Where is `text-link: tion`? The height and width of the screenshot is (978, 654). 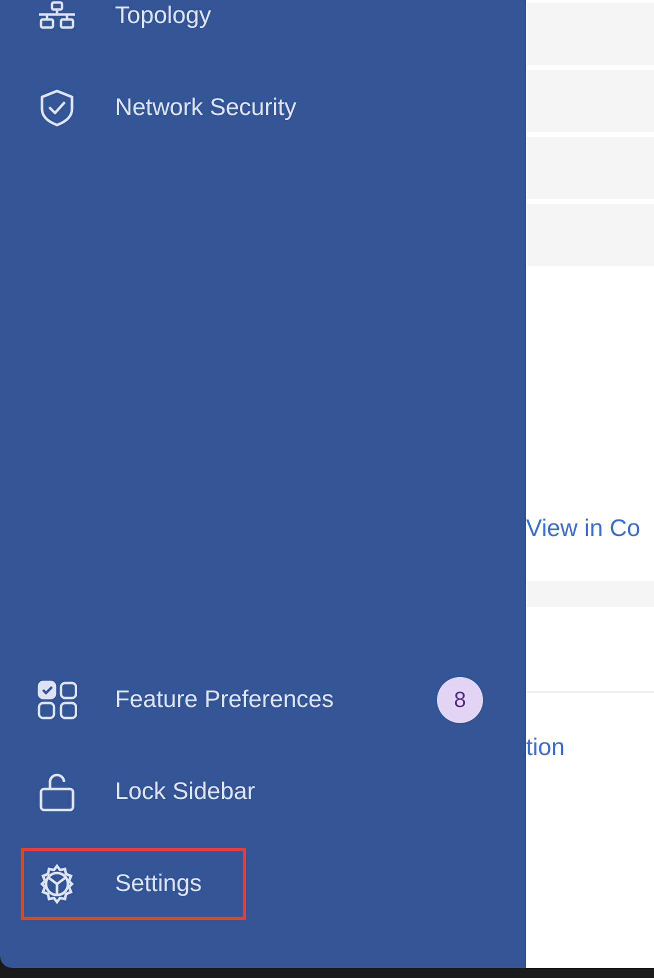 text-link: tion is located at coordinates (590, 748).